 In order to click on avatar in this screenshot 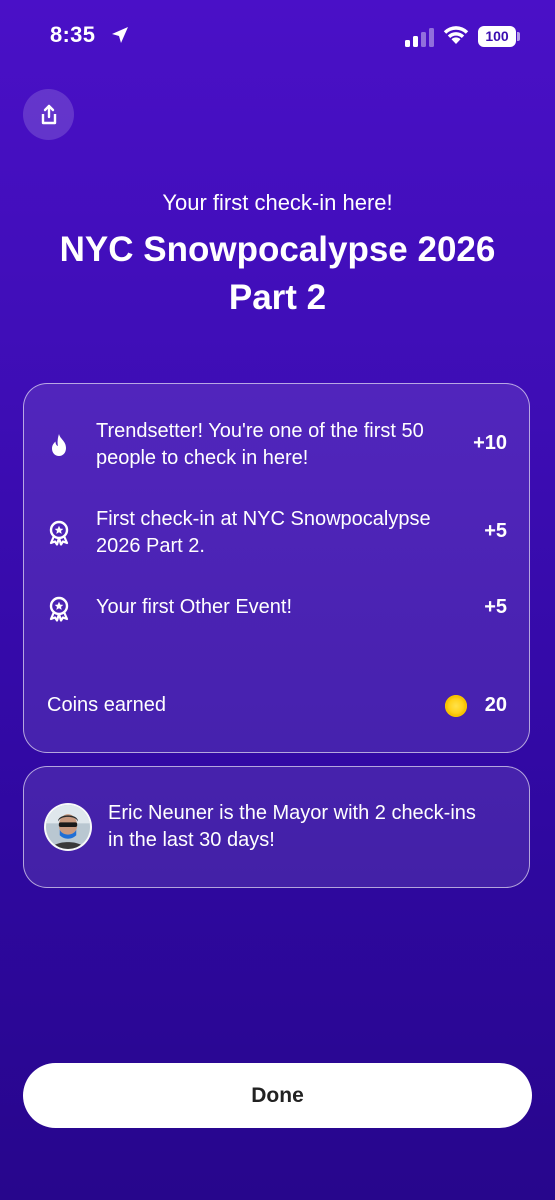, I will do `click(68, 827)`.